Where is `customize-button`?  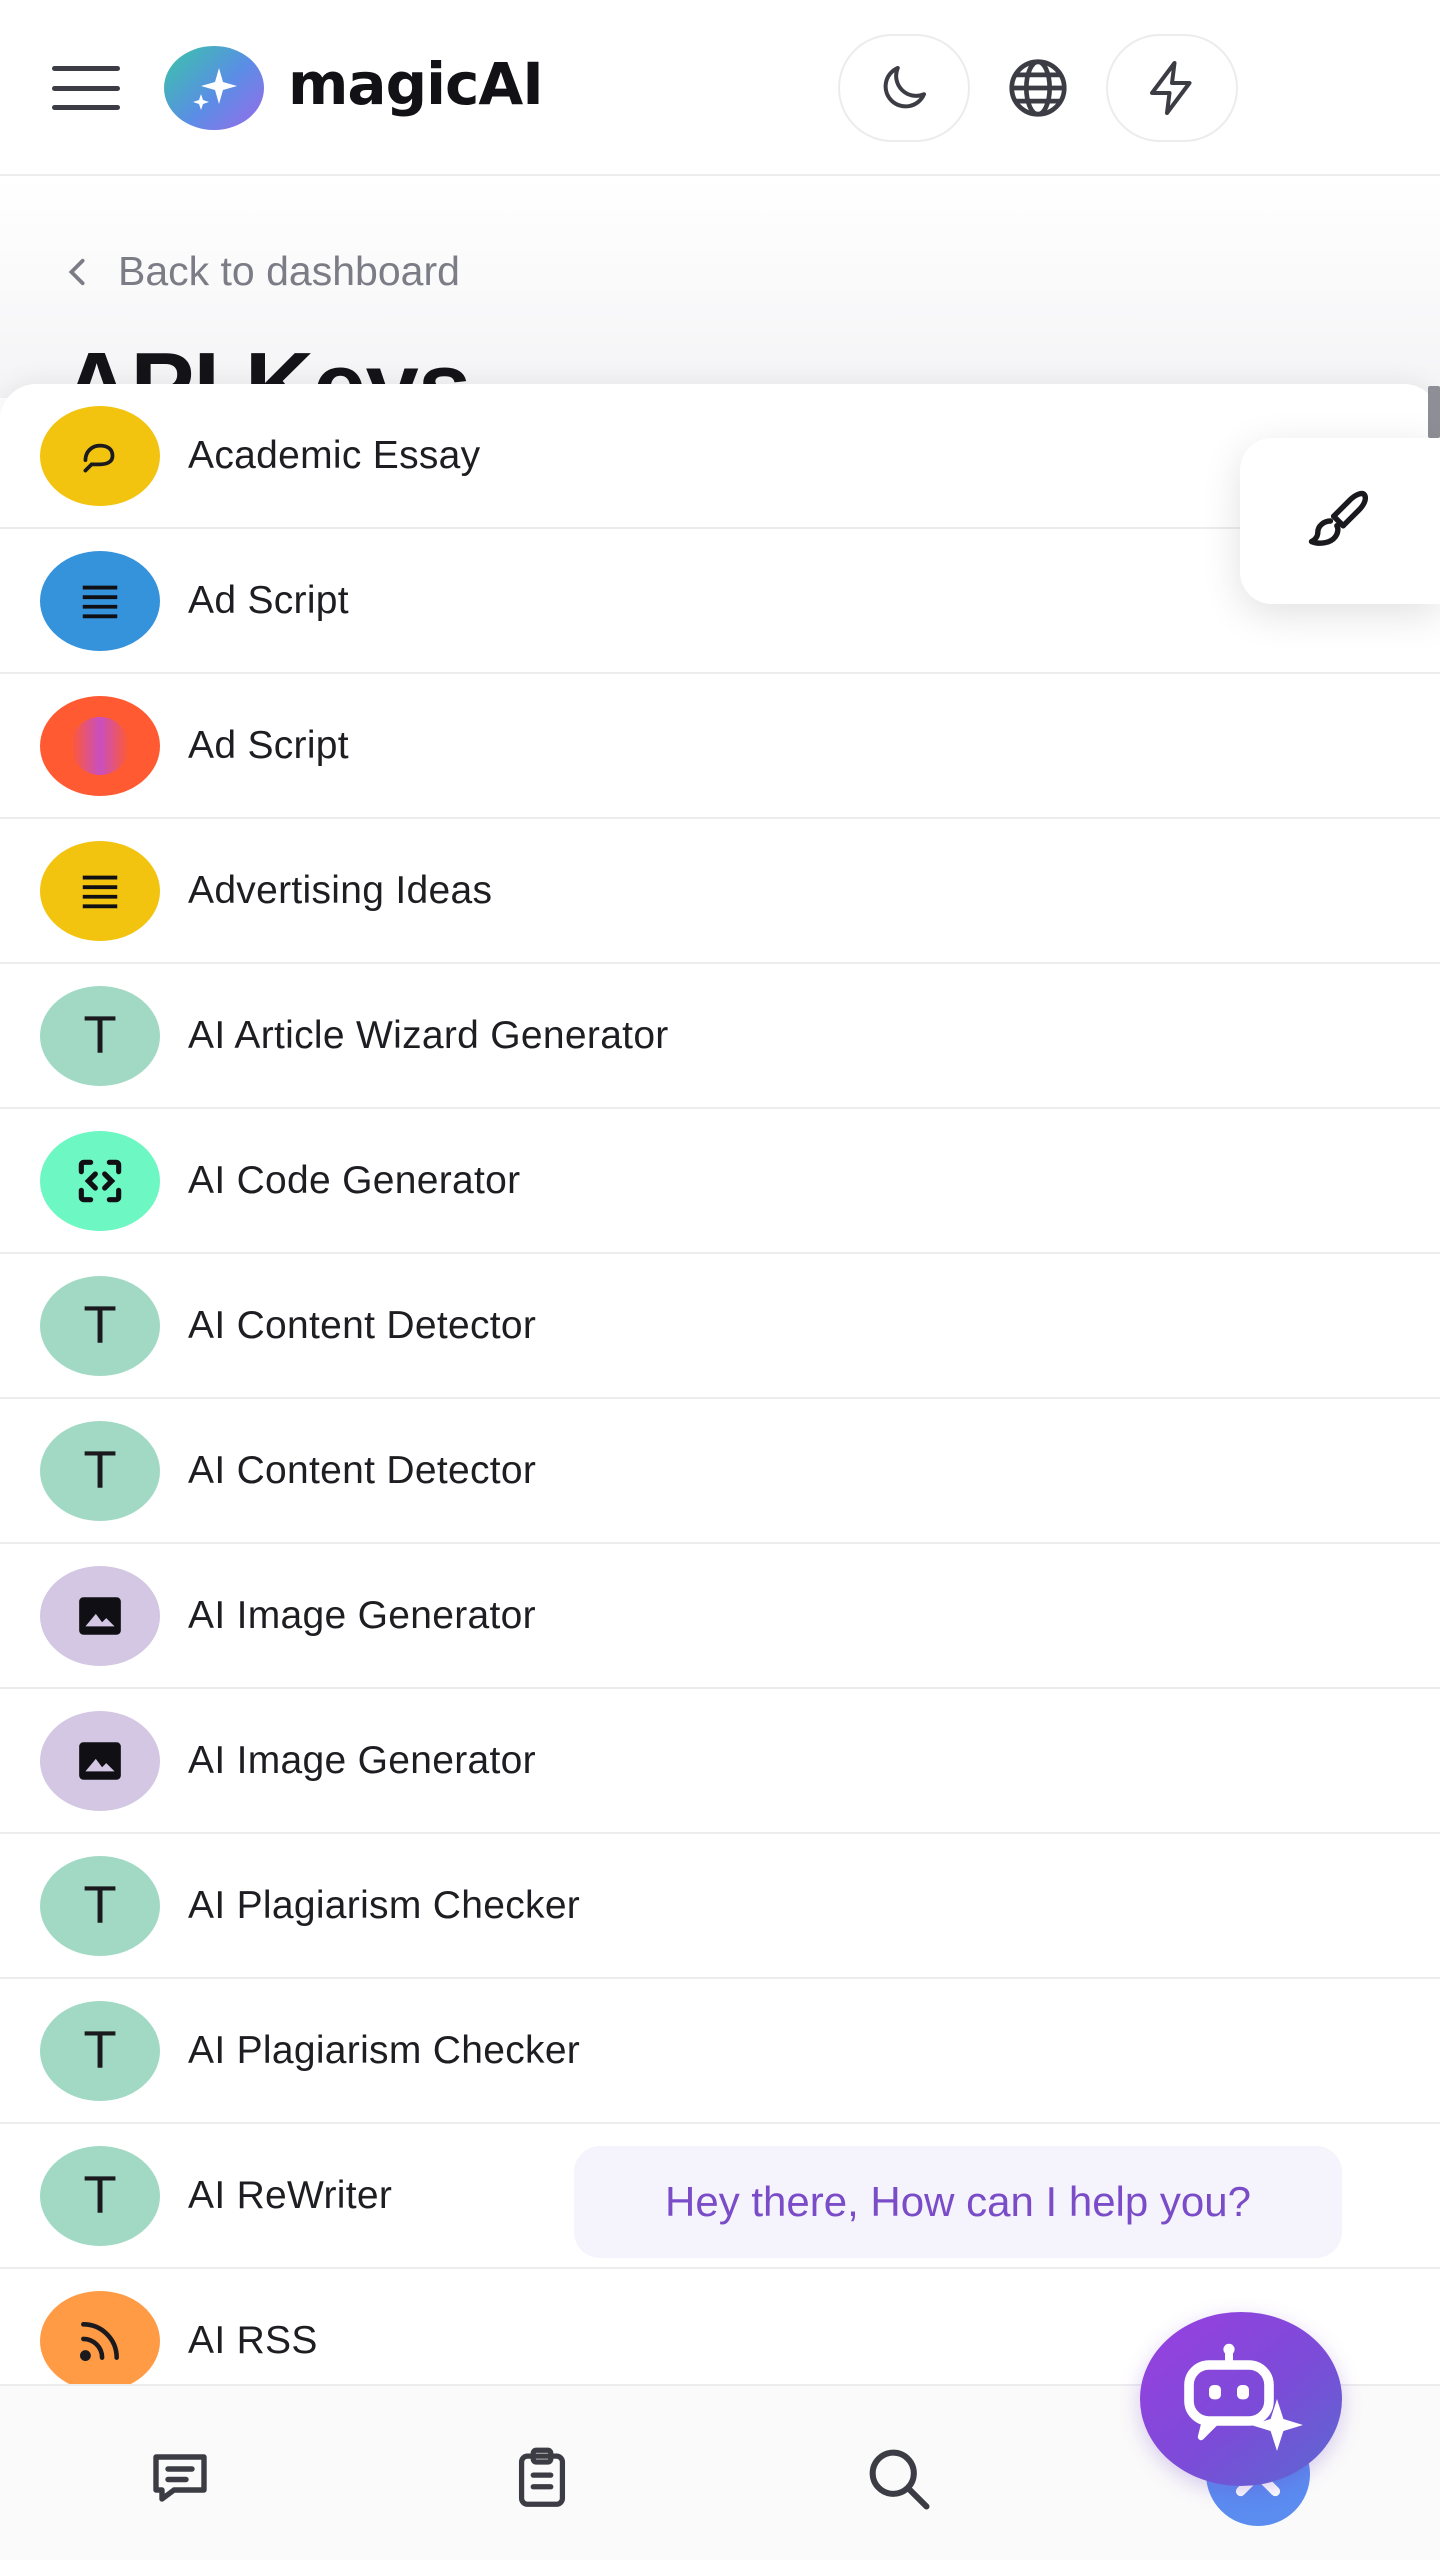 customize-button is located at coordinates (1340, 521).